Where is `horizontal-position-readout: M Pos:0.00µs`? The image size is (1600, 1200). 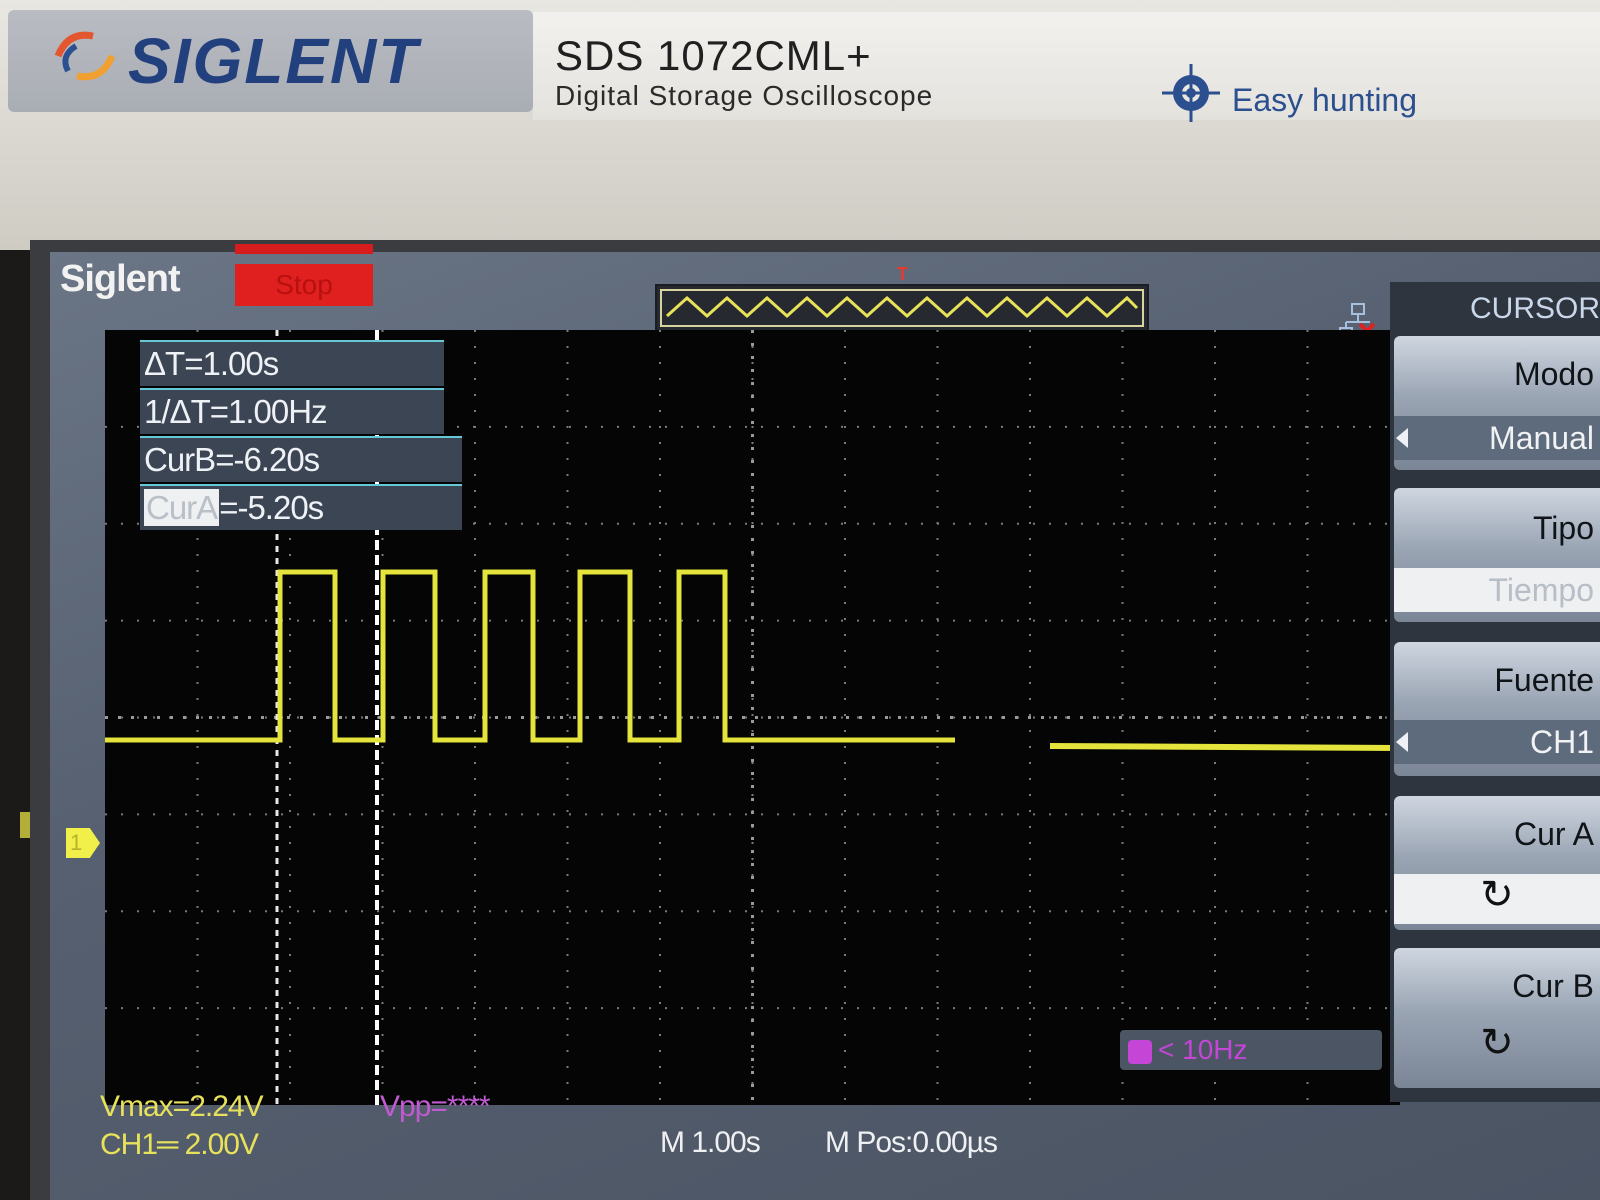
horizontal-position-readout: M Pos:0.00µs is located at coordinates (911, 1142).